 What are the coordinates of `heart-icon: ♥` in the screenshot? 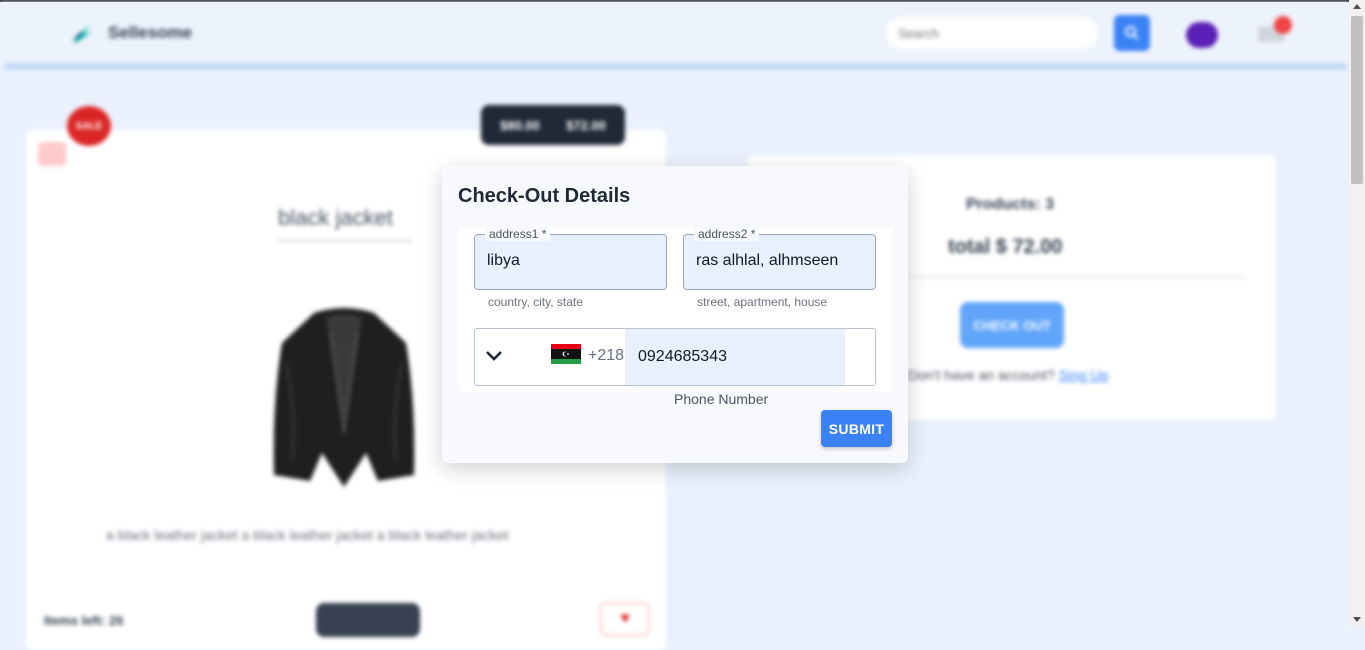 It's located at (625, 618).